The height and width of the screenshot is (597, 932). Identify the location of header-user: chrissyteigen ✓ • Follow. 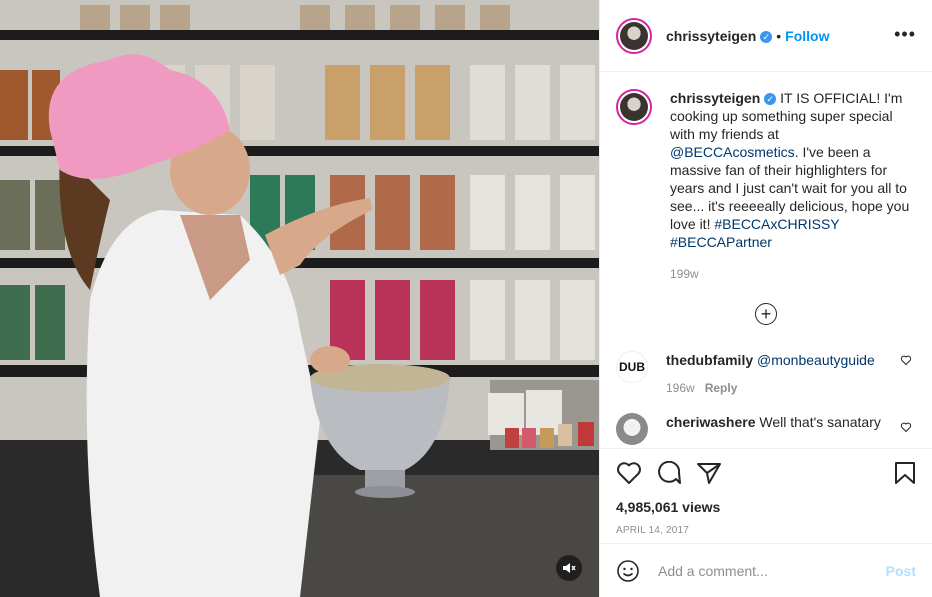
(748, 36).